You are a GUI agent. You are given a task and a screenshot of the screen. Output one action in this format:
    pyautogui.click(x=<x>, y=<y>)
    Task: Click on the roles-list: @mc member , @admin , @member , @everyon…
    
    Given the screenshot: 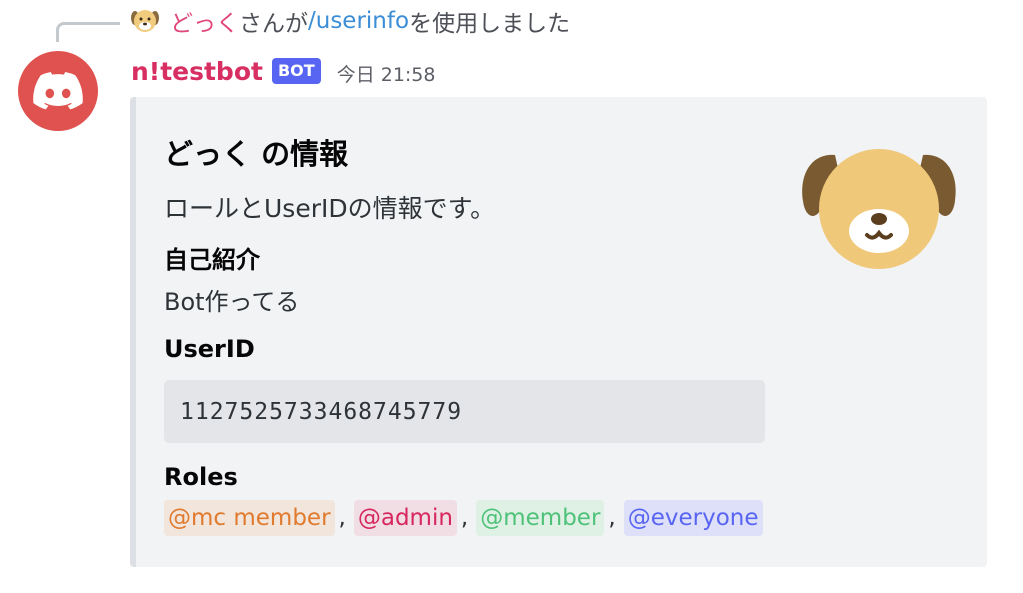 What is the action you would take?
    pyautogui.click(x=463, y=518)
    